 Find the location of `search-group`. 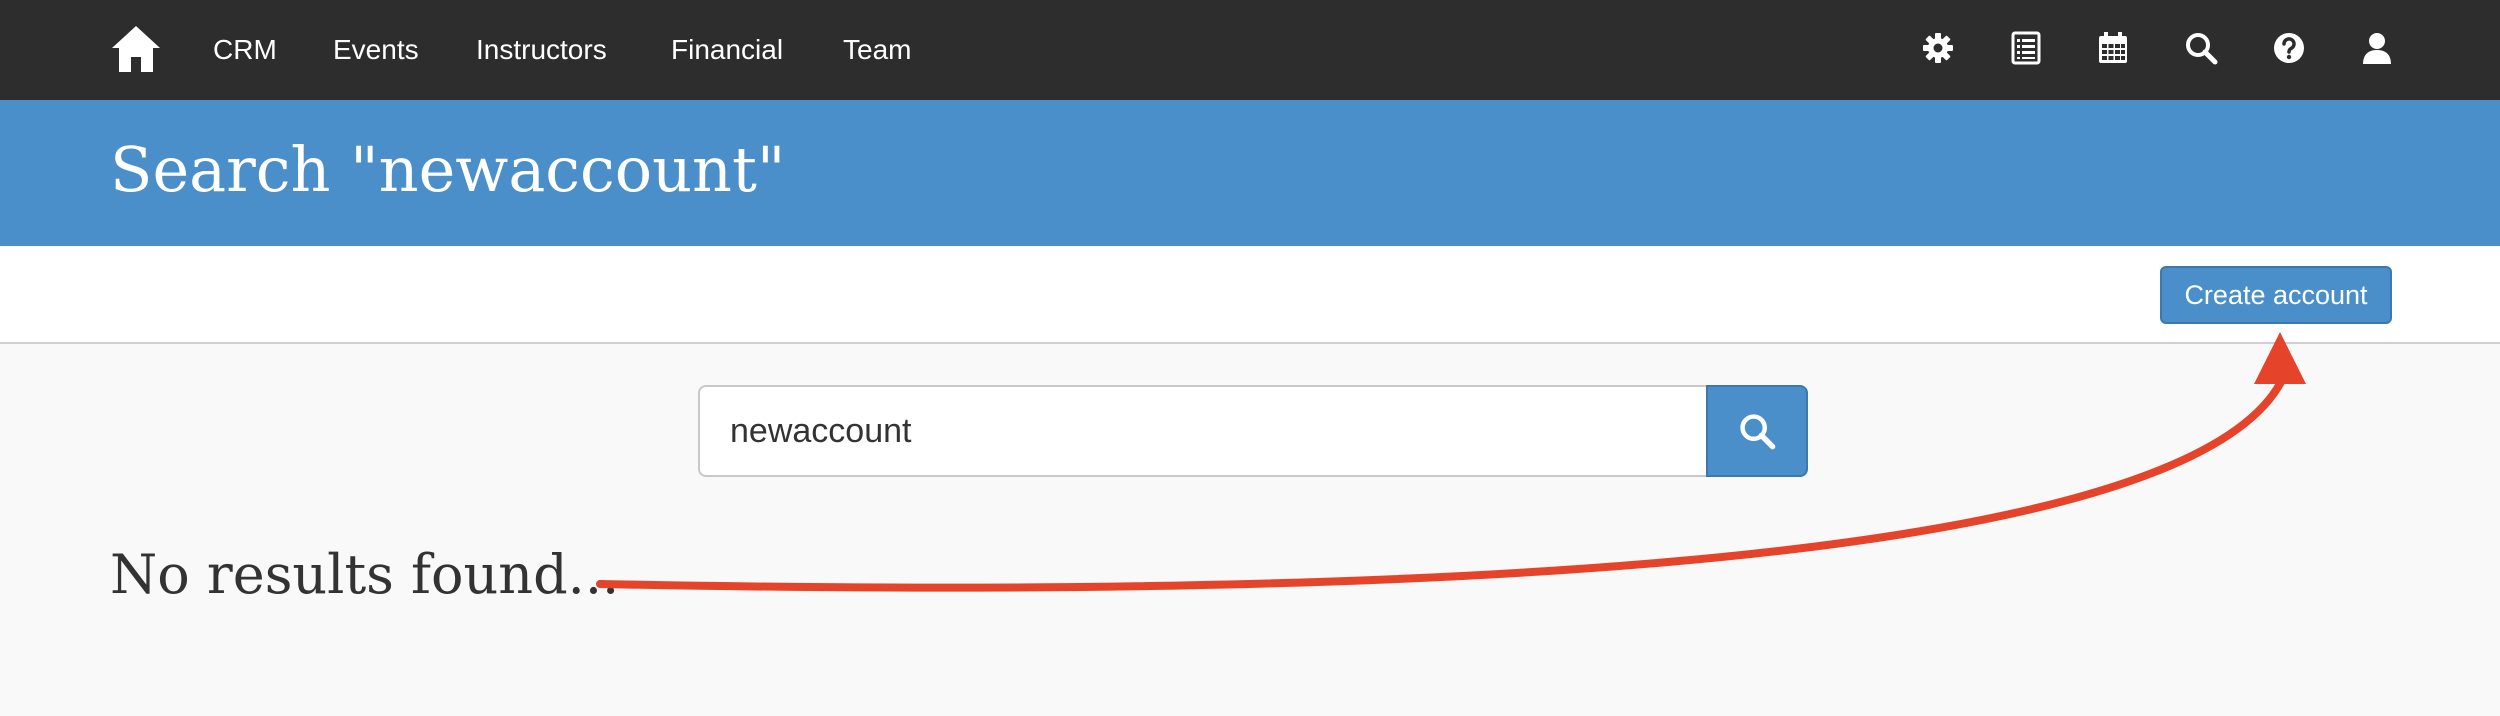

search-group is located at coordinates (1253, 431).